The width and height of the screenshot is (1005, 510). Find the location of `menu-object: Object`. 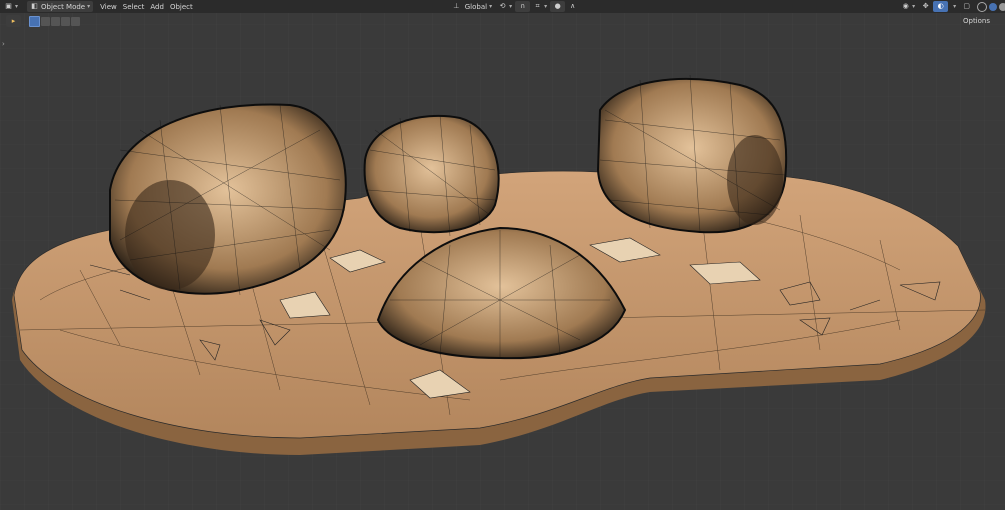

menu-object: Object is located at coordinates (181, 6).